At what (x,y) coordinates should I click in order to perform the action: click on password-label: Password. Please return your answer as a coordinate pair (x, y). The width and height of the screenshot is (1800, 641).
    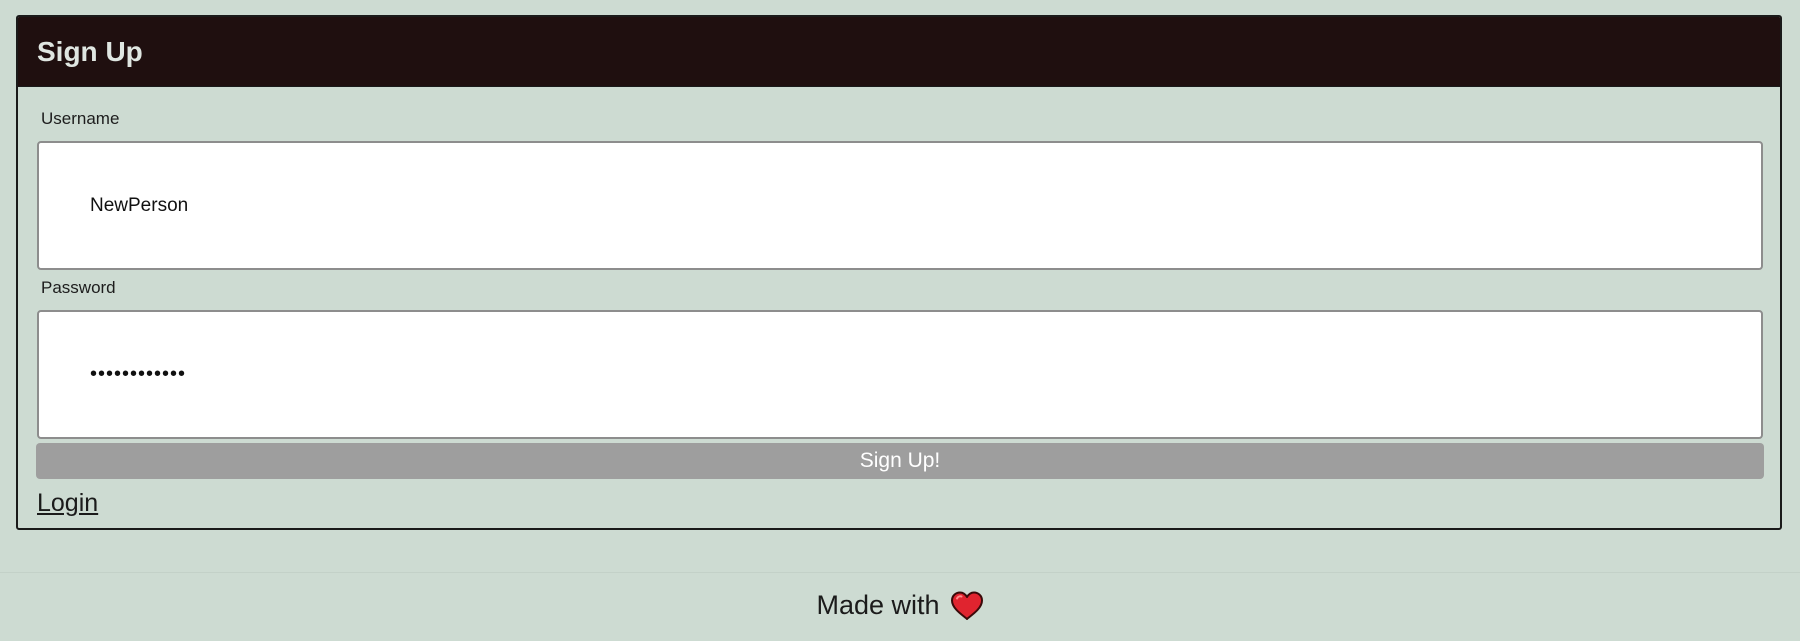
    Looking at the image, I should click on (78, 287).